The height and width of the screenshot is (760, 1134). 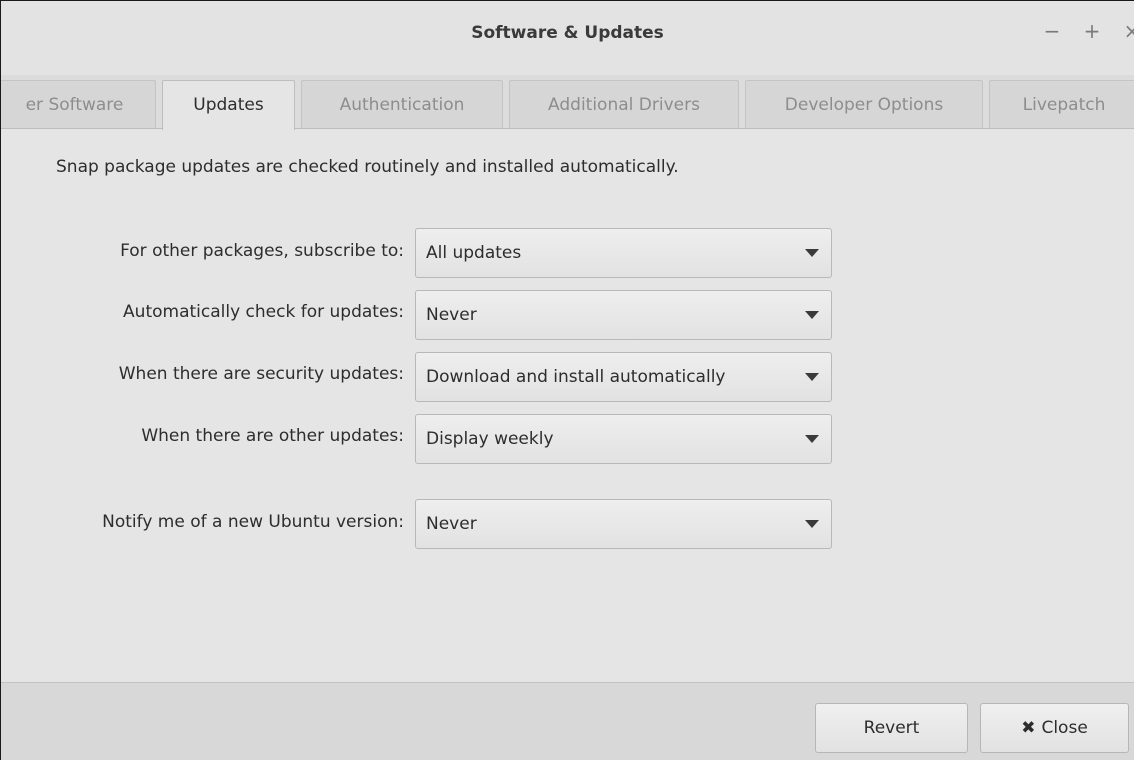 What do you see at coordinates (623, 524) in the screenshot?
I see `ubuntu-version-dropdown: Never` at bounding box center [623, 524].